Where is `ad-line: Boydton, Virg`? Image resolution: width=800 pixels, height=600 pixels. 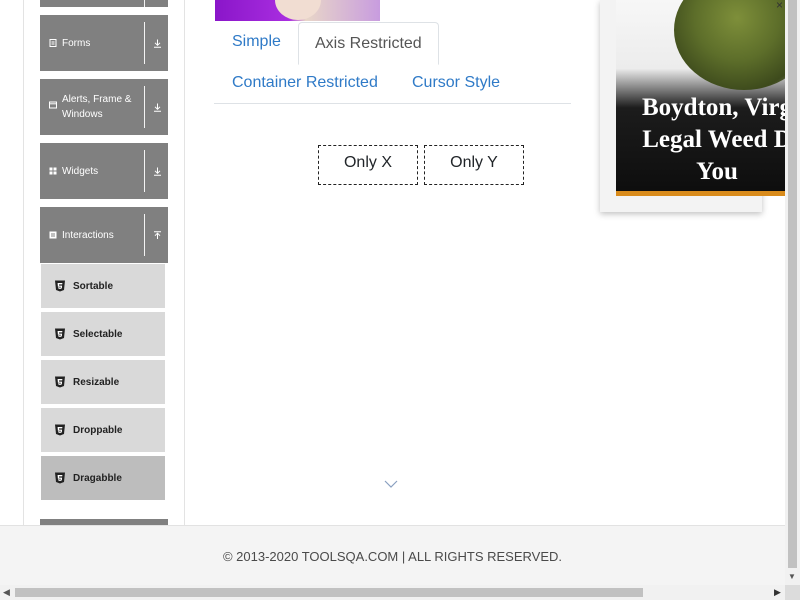 ad-line: Boydton, Virg is located at coordinates (717, 107).